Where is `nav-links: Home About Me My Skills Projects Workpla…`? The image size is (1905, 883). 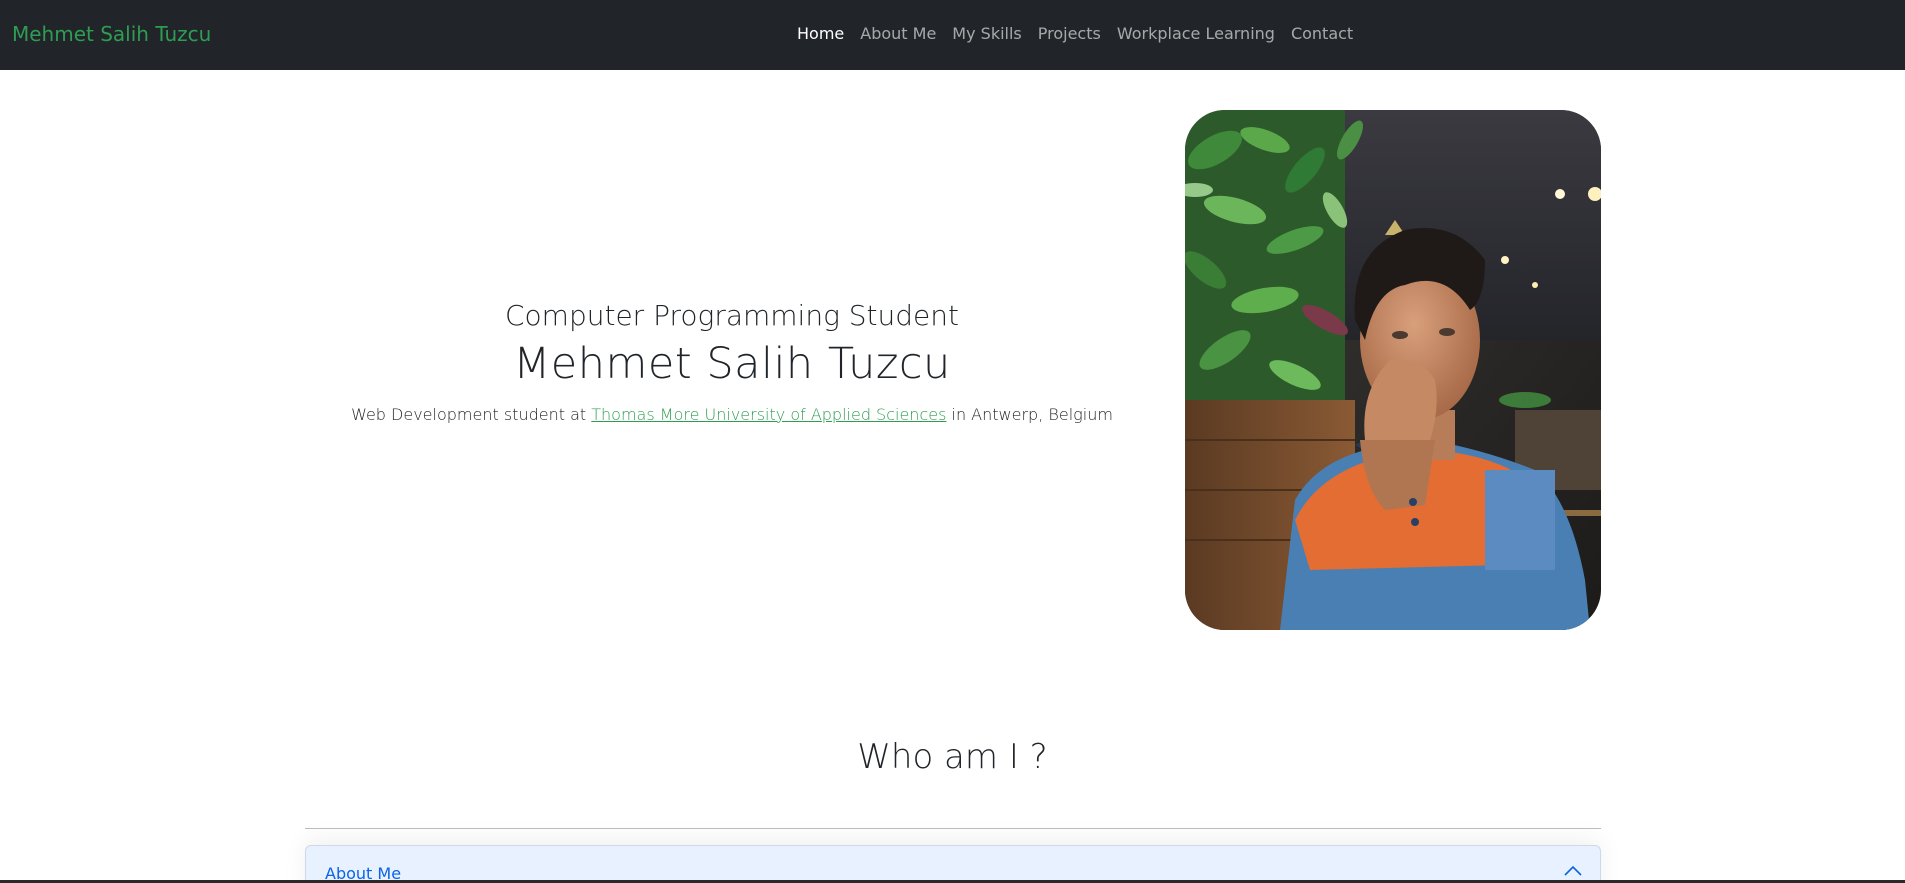
nav-links: Home About Me My Skills Projects Workpla… is located at coordinates (1075, 33).